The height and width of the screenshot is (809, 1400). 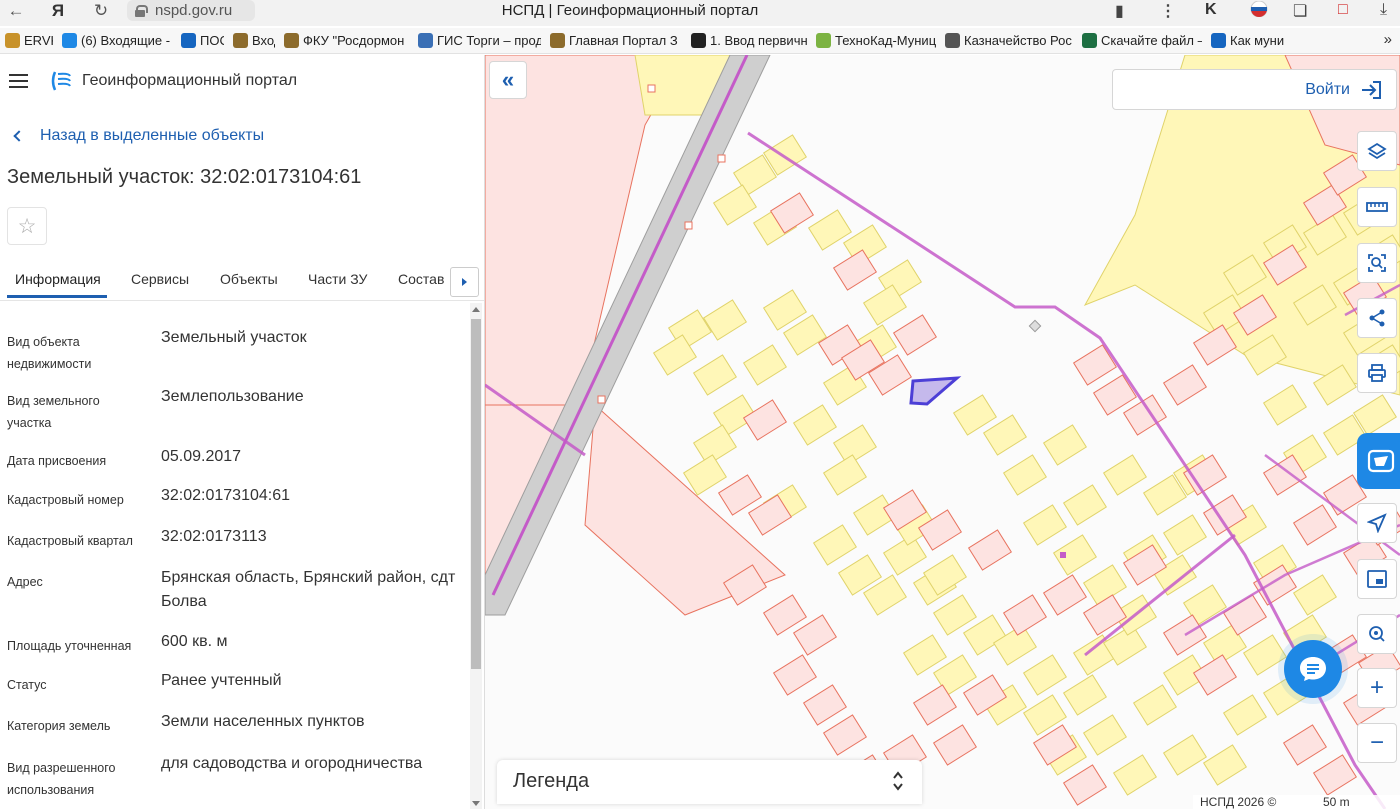 I want to click on info-label: Статус, so click(x=27, y=685).